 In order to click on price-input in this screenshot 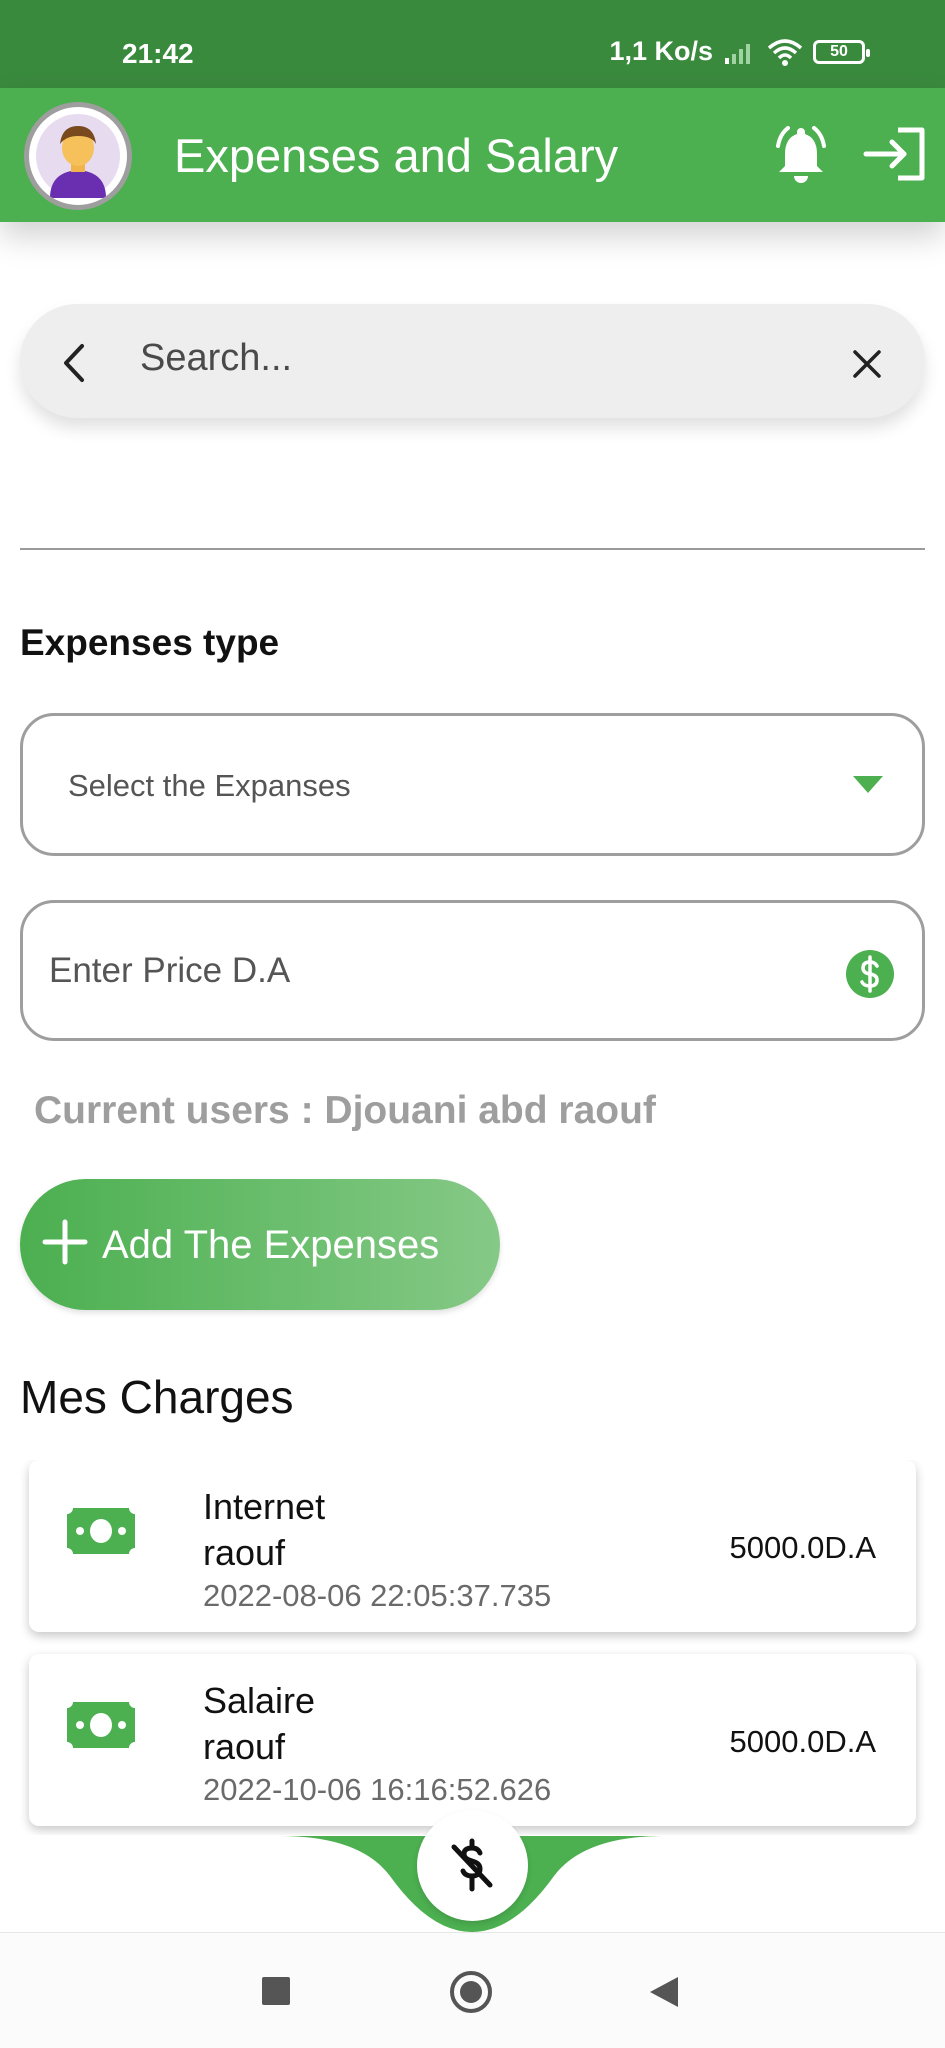, I will do `click(429, 971)`.